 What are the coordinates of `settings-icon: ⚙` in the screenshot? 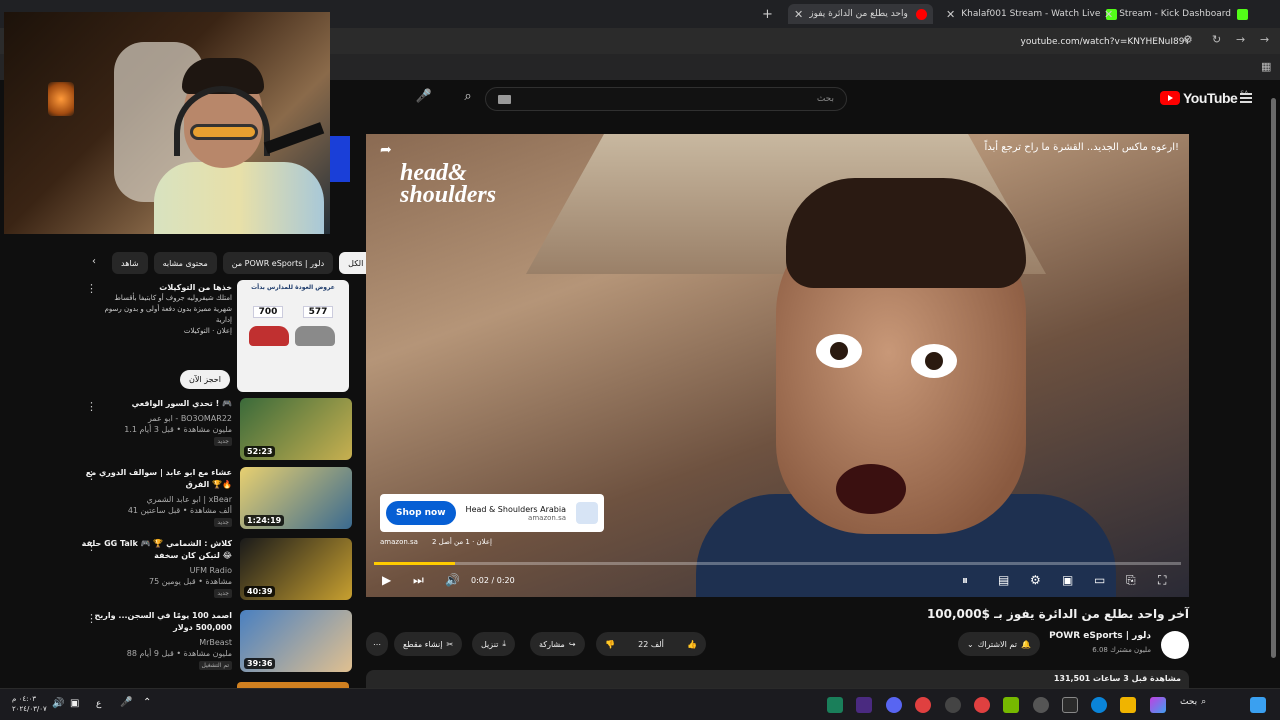 It's located at (1035, 580).